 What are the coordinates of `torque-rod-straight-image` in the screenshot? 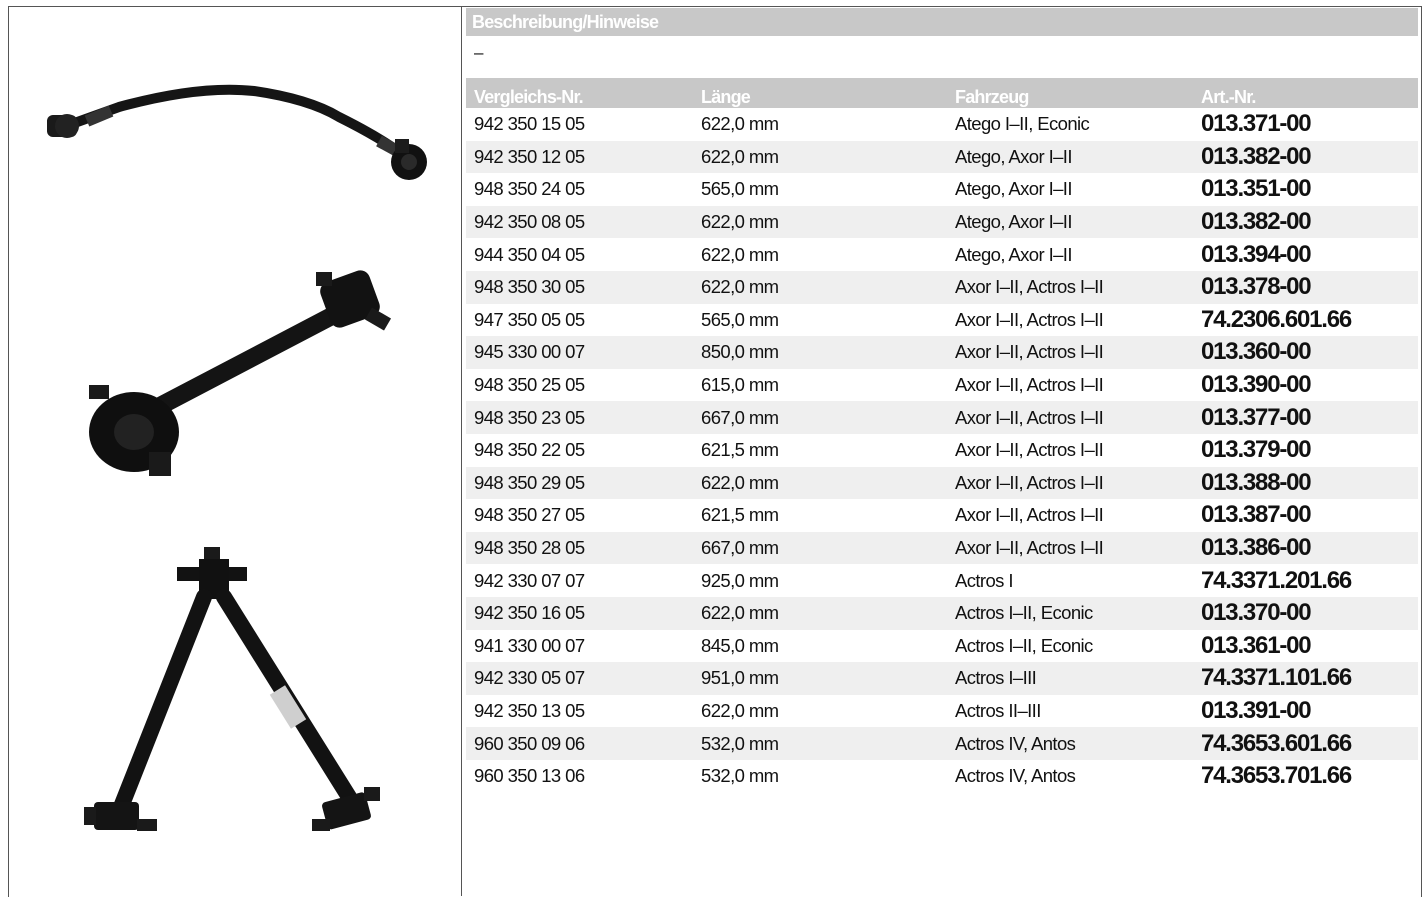 It's located at (240, 373).